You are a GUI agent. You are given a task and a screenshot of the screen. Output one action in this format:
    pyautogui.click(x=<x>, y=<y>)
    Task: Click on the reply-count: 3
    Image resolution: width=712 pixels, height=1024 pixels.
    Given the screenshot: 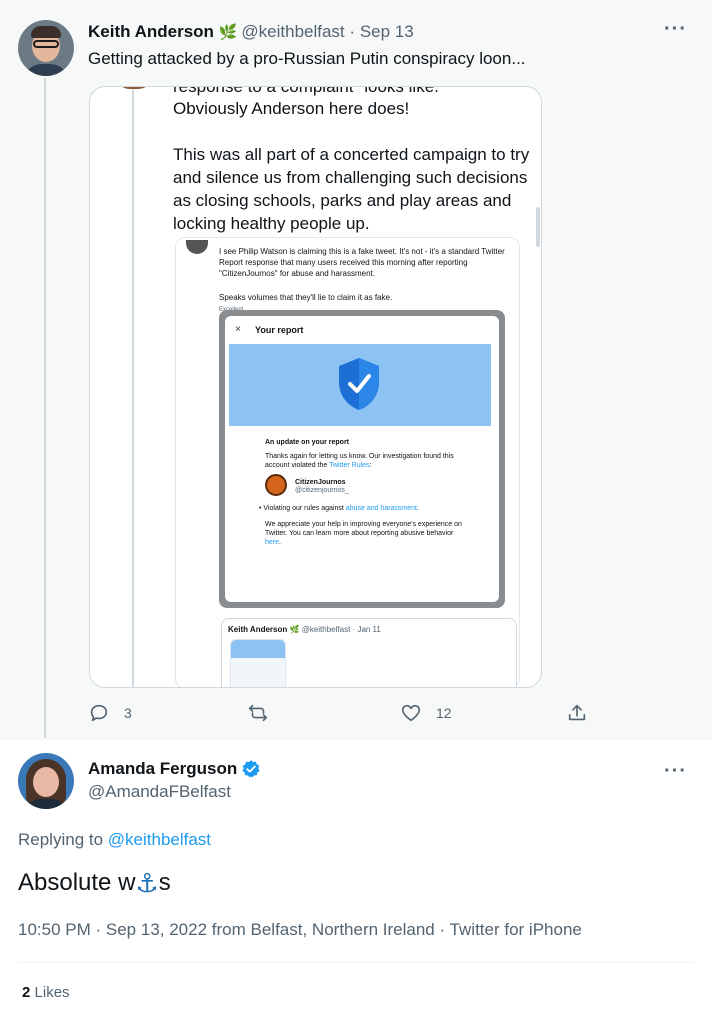 What is the action you would take?
    pyautogui.click(x=128, y=713)
    